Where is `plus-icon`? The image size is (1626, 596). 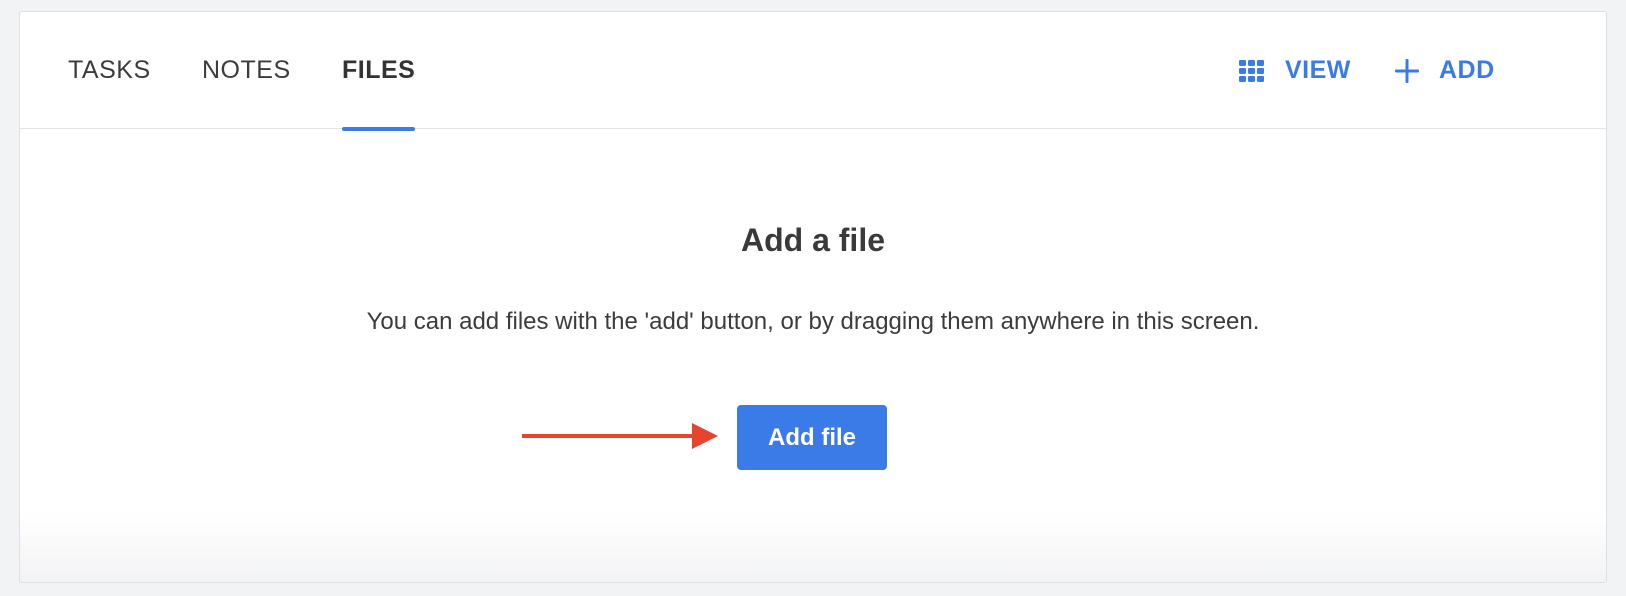
plus-icon is located at coordinates (1407, 70).